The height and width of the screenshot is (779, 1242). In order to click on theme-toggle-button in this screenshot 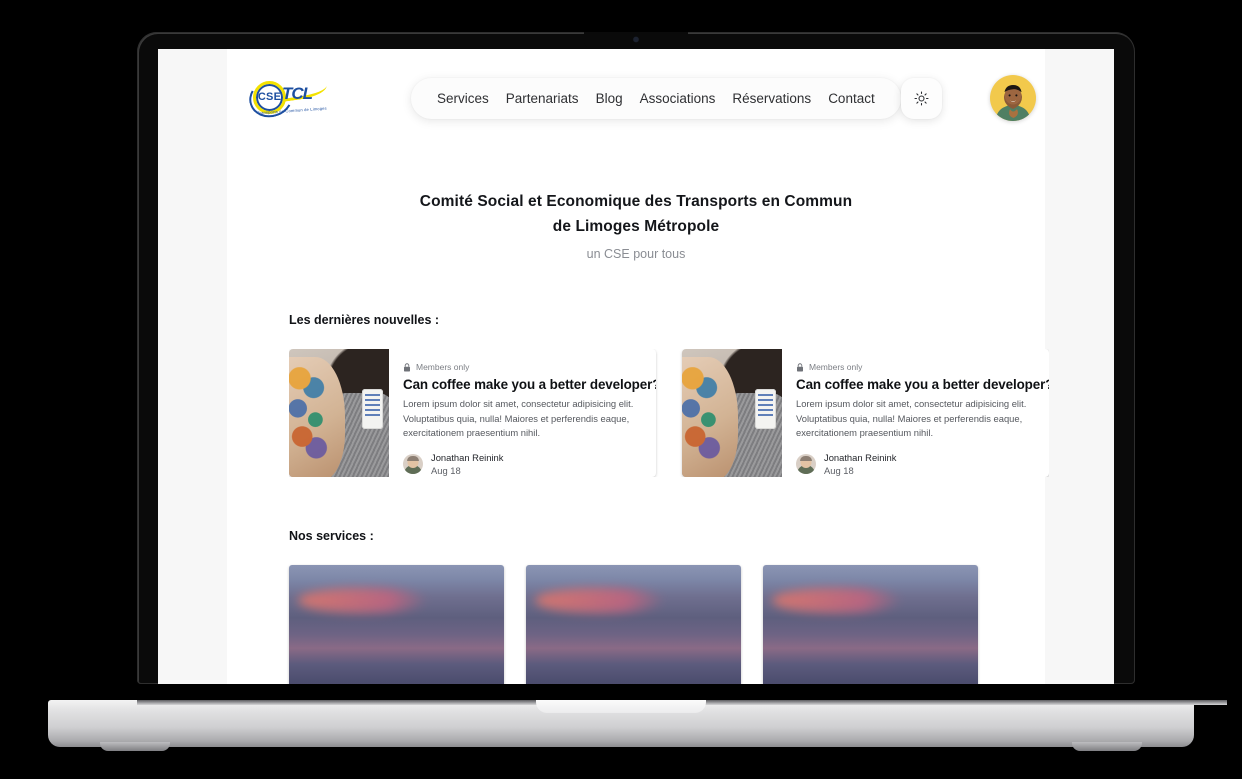, I will do `click(921, 98)`.